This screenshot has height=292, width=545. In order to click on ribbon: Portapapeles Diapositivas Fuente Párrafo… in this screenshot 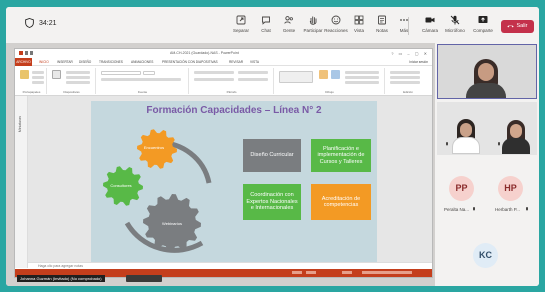, I will do `click(223, 81)`.